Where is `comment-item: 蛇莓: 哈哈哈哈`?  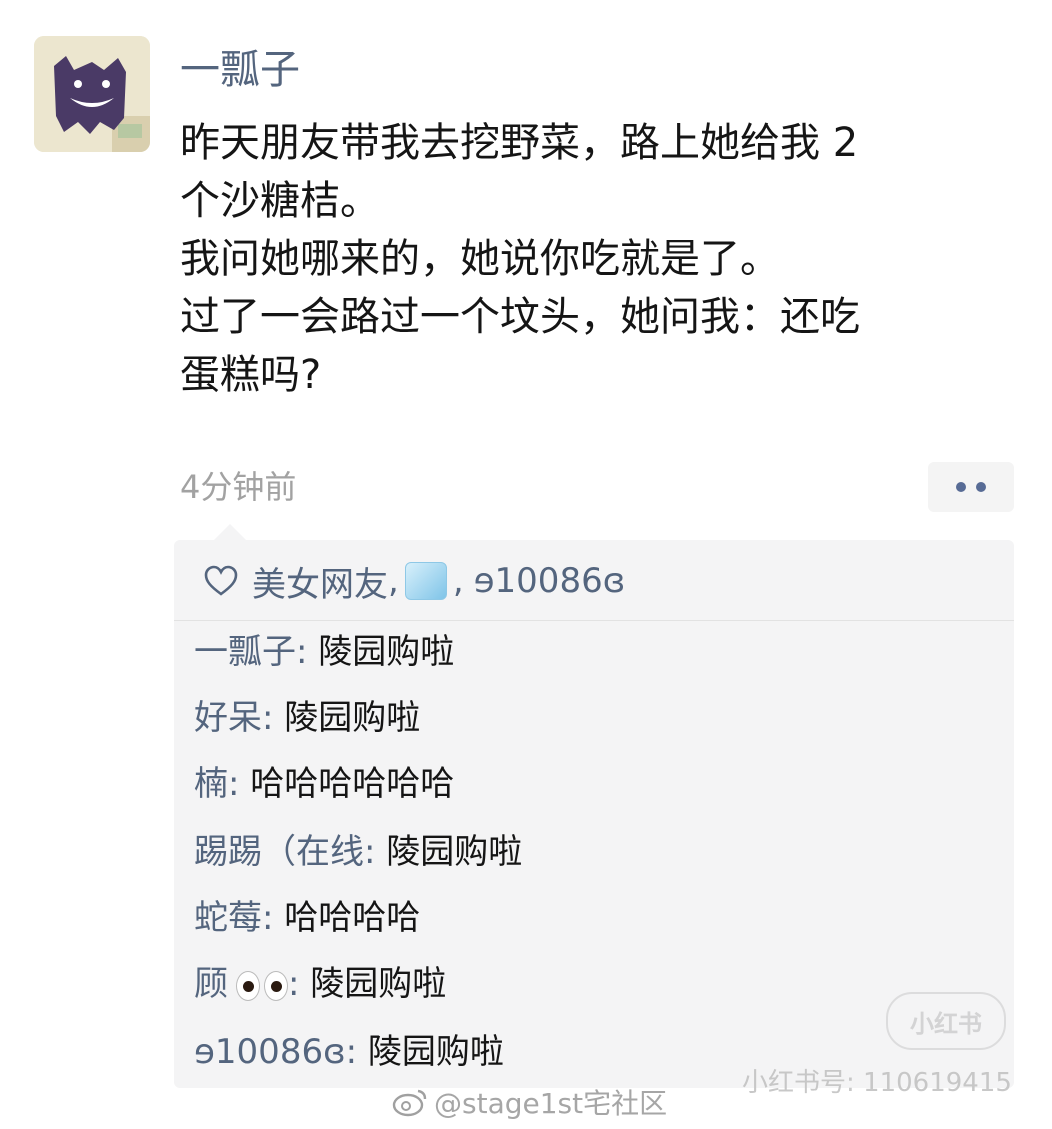 comment-item: 蛇莓: 哈哈哈哈 is located at coordinates (307, 918).